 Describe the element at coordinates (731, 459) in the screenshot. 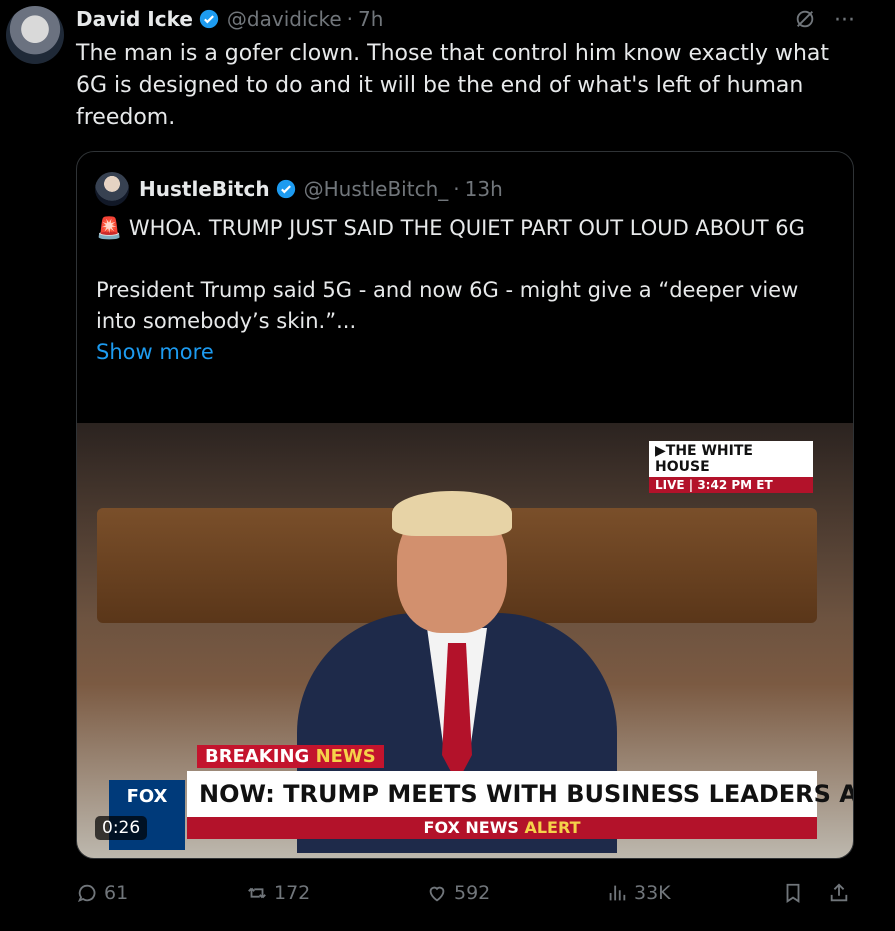

I see `badge-title: ▶THE WHITE HOUSE` at that location.